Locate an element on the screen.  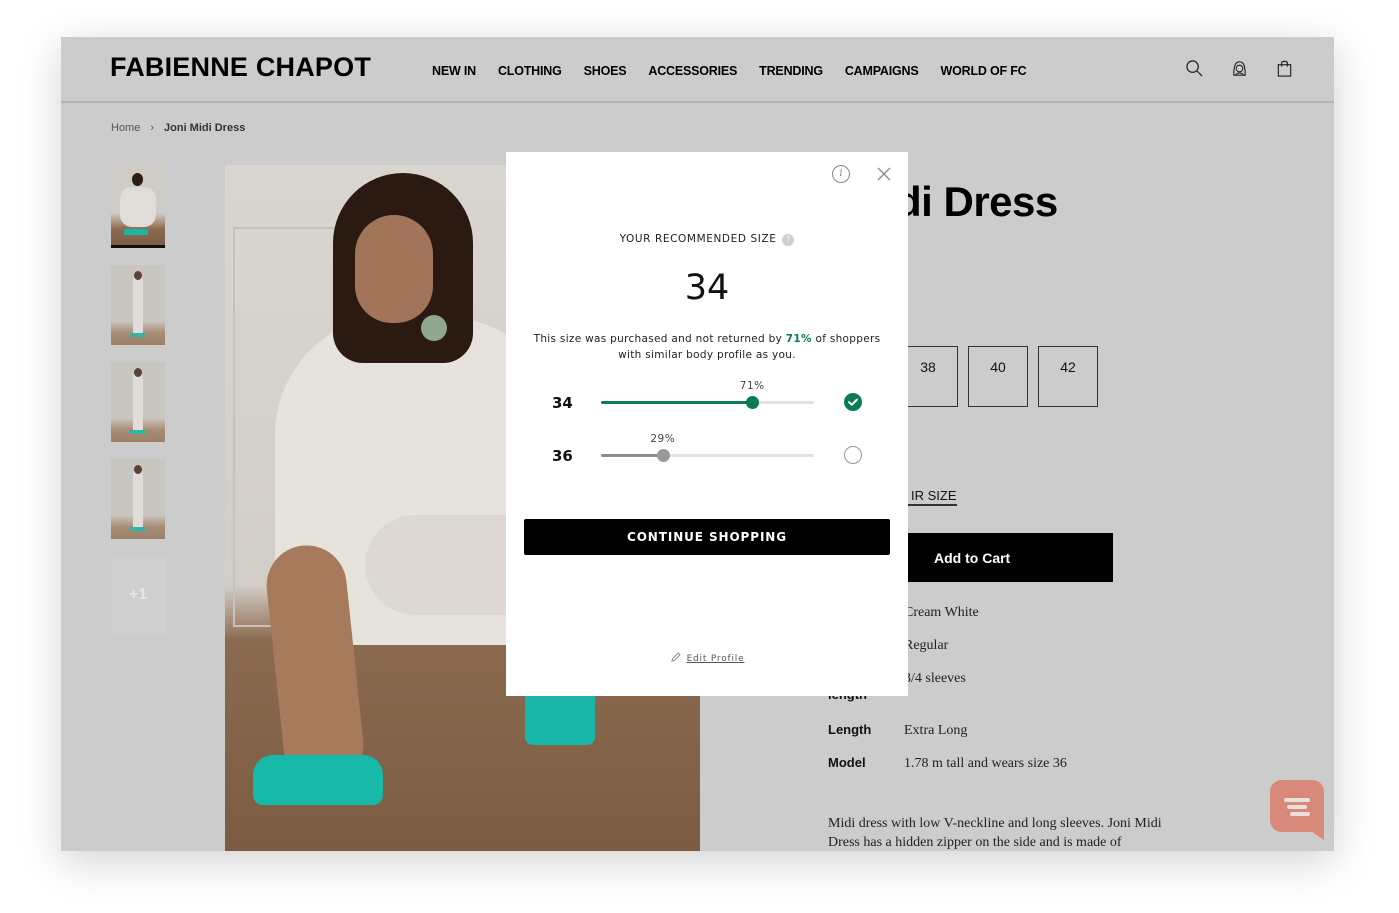
note-percentage: 71% is located at coordinates (798, 339).